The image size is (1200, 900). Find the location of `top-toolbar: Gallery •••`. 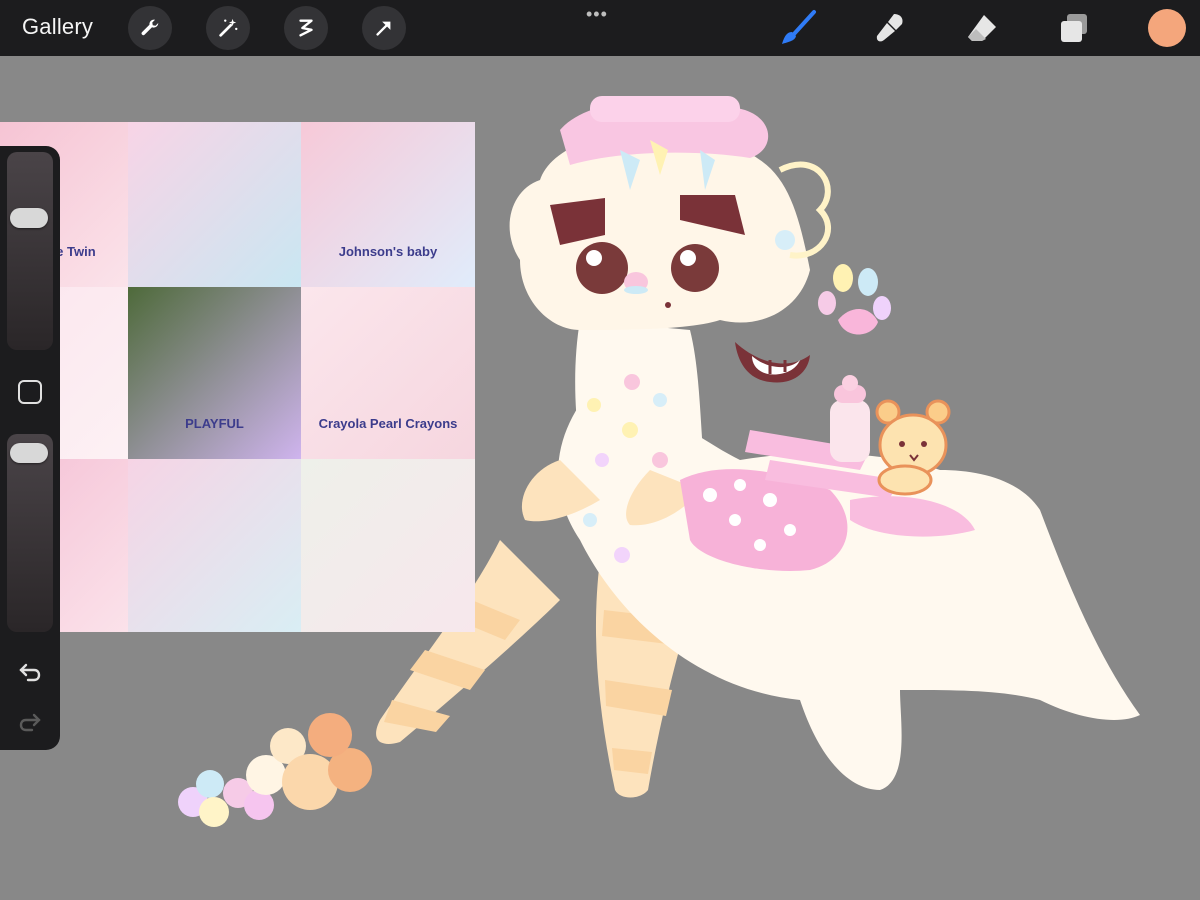

top-toolbar: Gallery ••• is located at coordinates (600, 28).